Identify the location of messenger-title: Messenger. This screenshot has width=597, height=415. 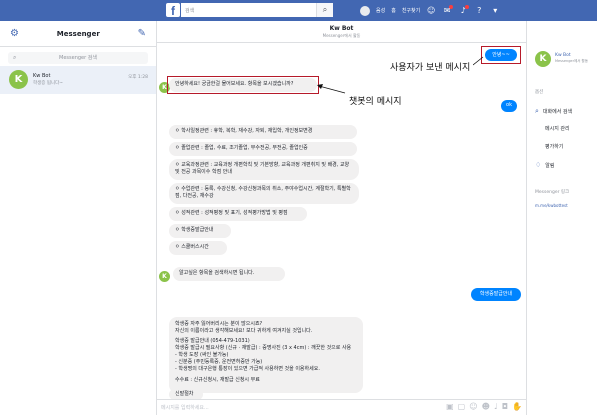
(78, 33).